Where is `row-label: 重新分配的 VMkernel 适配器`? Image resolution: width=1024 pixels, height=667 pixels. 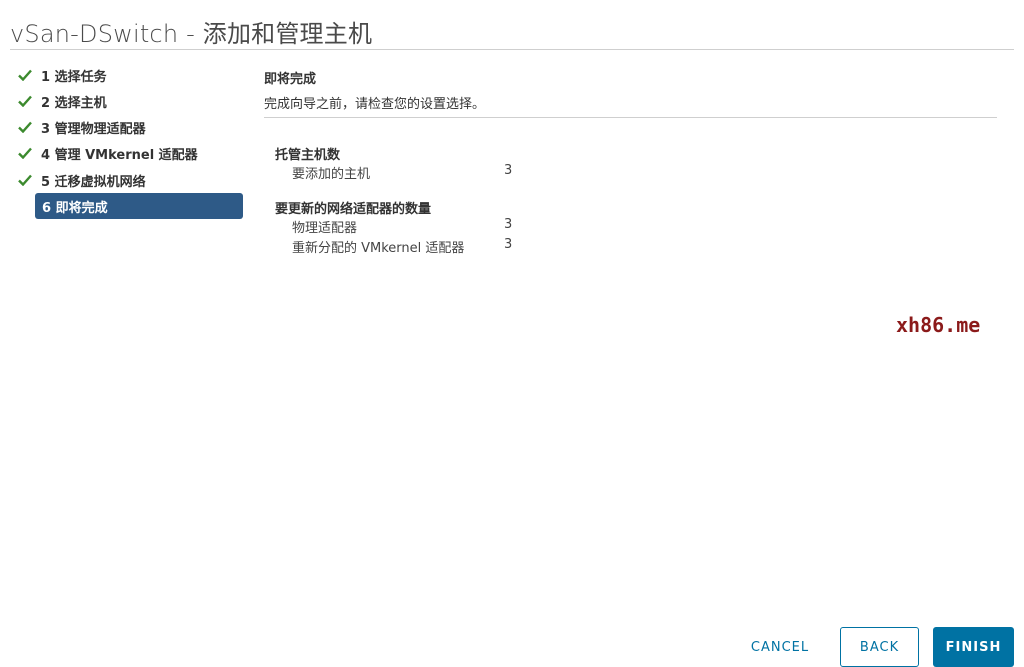 row-label: 重新分配的 VMkernel 适配器 is located at coordinates (378, 248).